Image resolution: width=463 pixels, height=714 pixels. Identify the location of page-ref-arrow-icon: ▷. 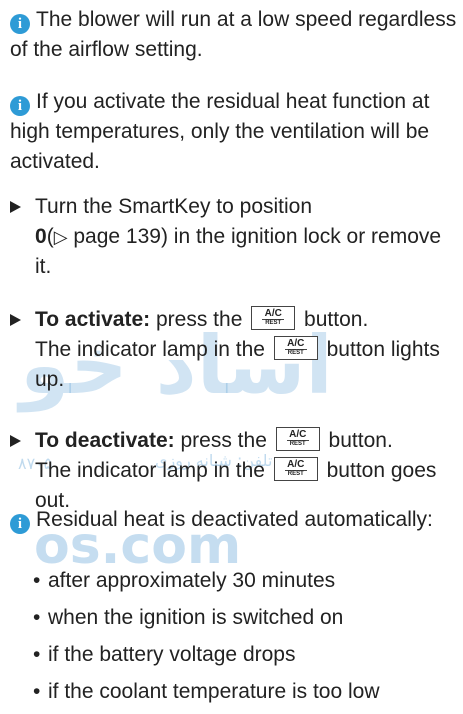
(60, 237).